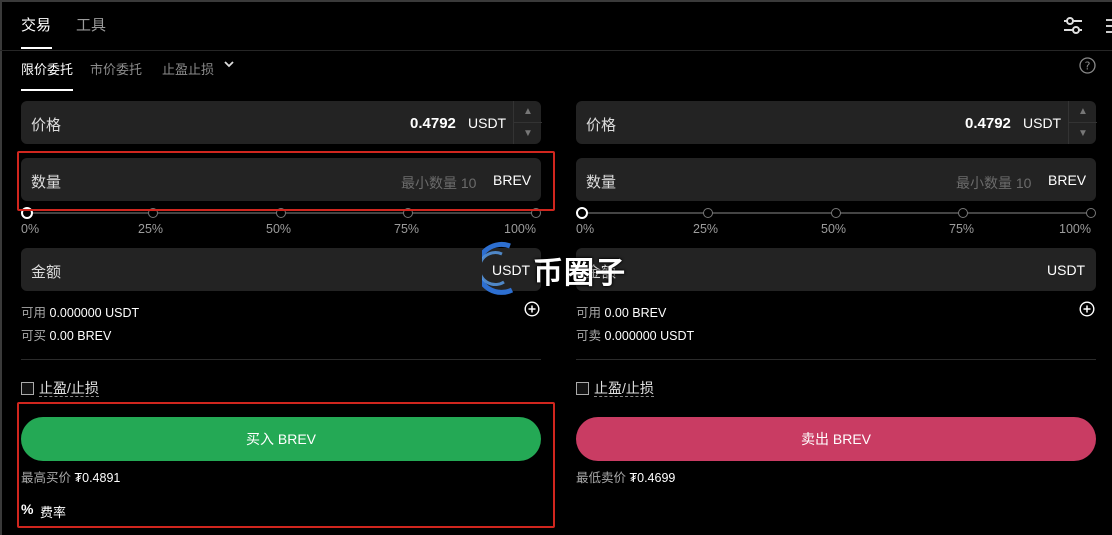  I want to click on available-balance: 可用 0.000000 USDT, so click(80, 311).